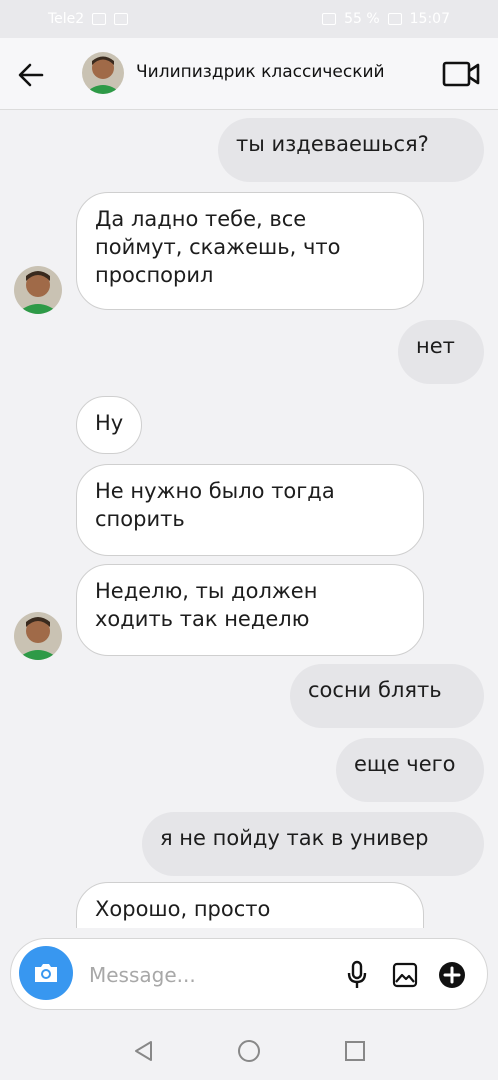  I want to click on contact-avatar, so click(103, 73).